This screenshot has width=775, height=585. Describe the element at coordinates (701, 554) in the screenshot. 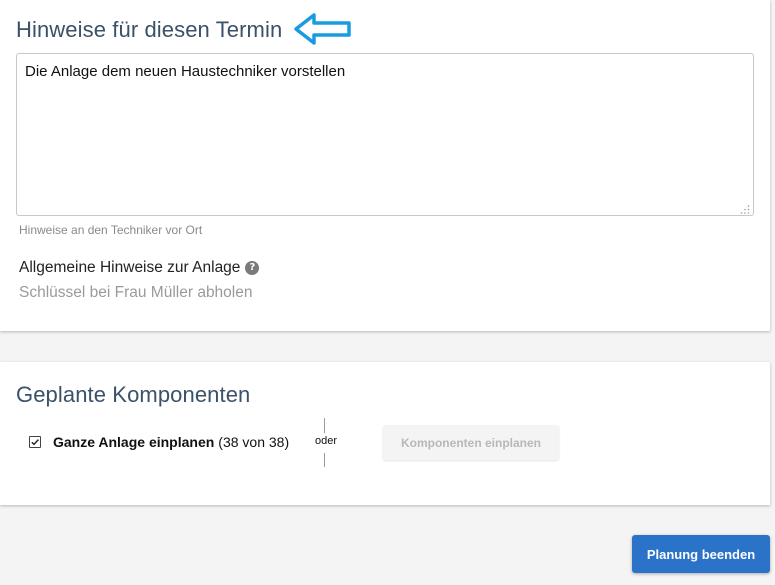

I see `finish-planning-button: Planung beenden` at that location.